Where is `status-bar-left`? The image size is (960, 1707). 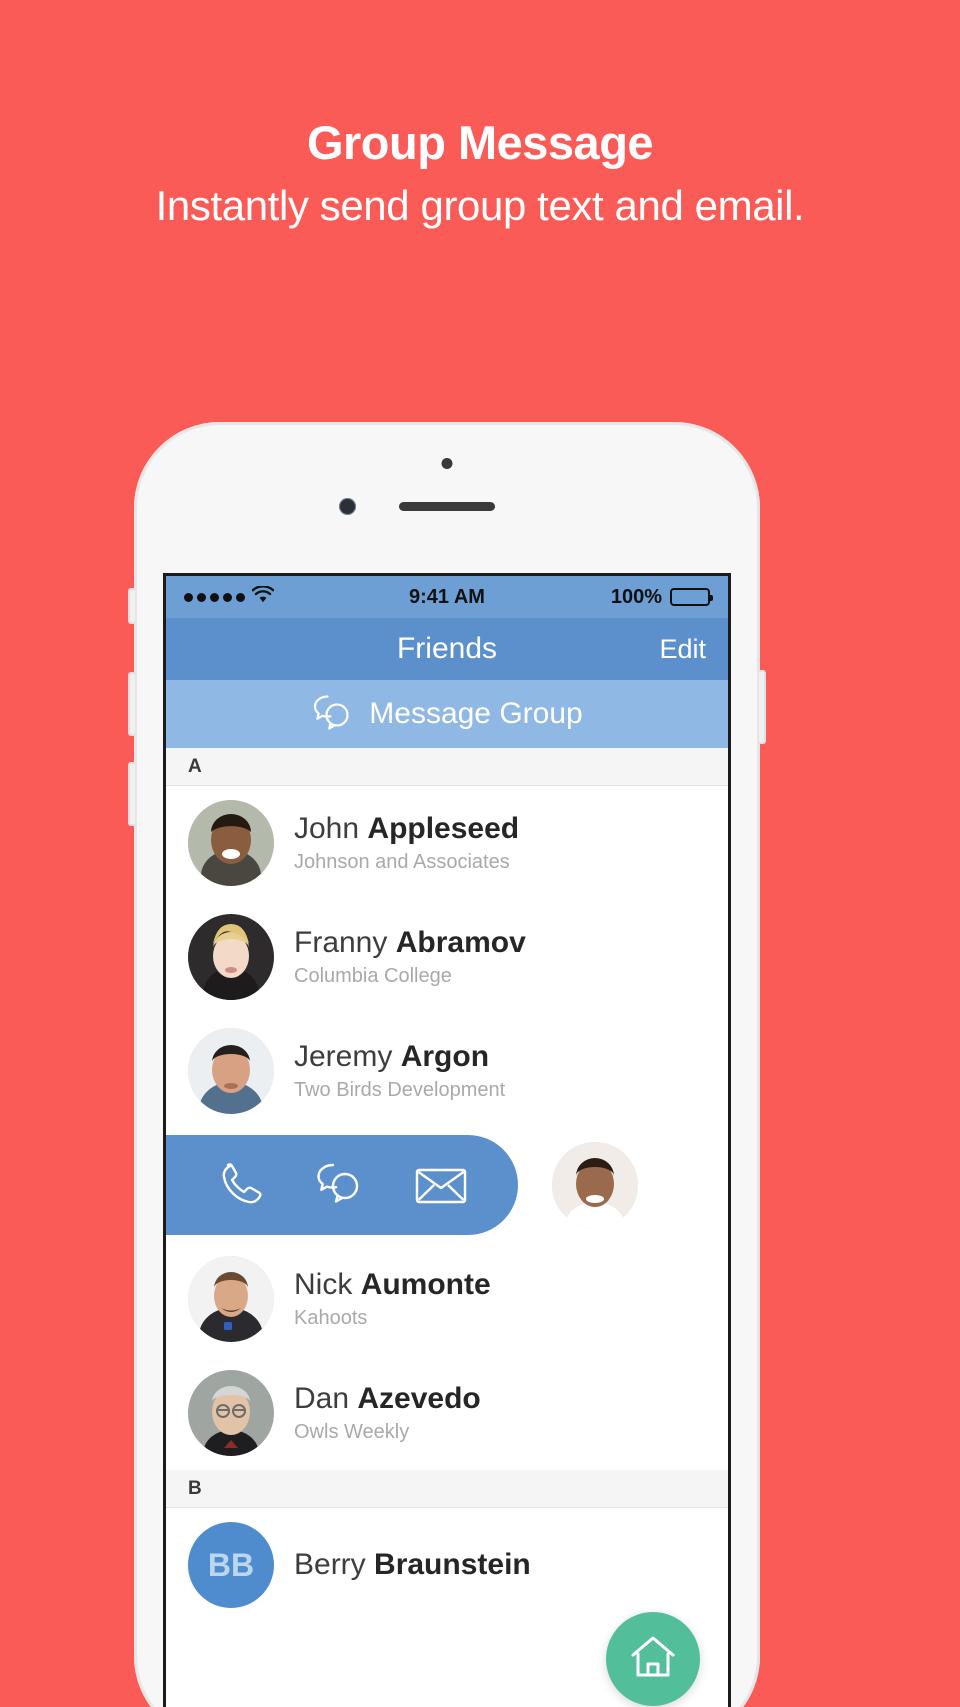 status-bar-left is located at coordinates (229, 596).